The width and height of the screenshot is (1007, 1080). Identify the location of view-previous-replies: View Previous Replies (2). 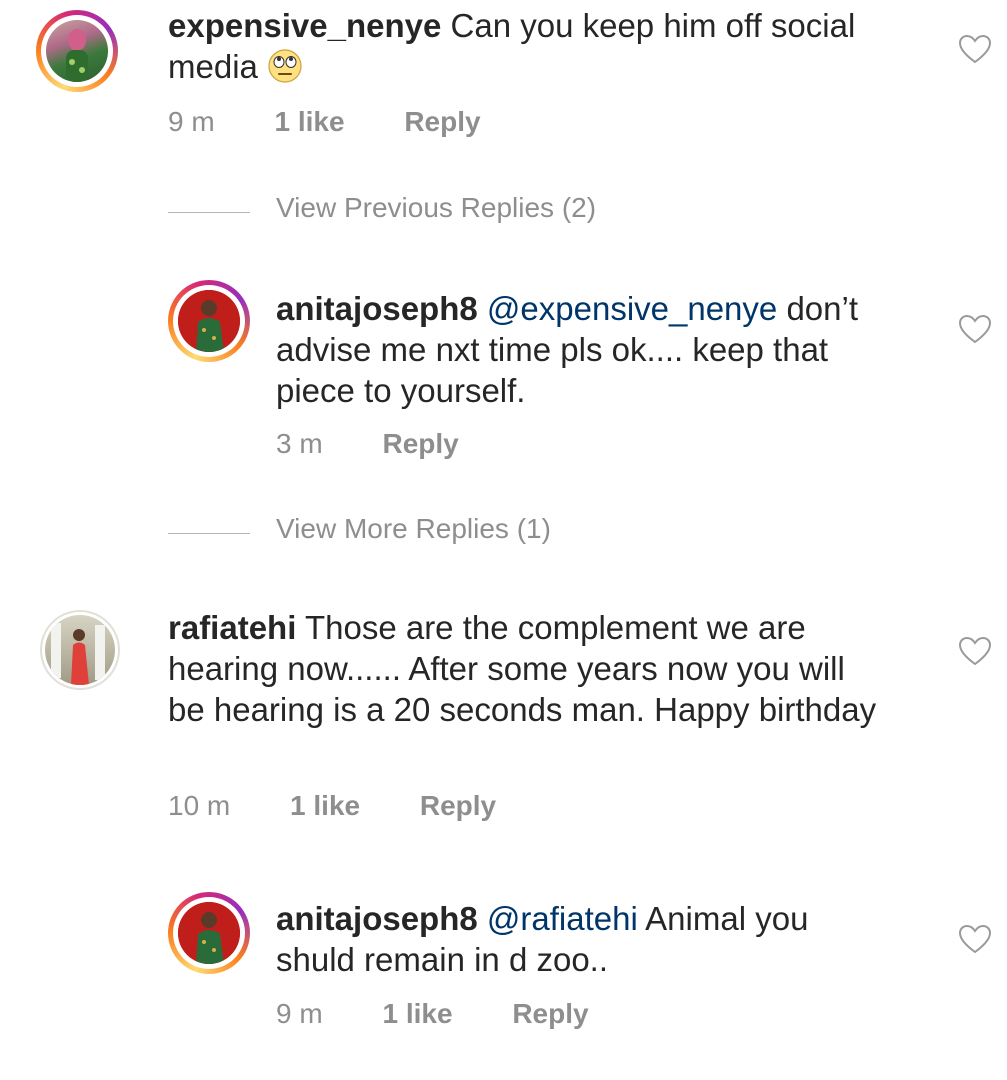
(418, 212).